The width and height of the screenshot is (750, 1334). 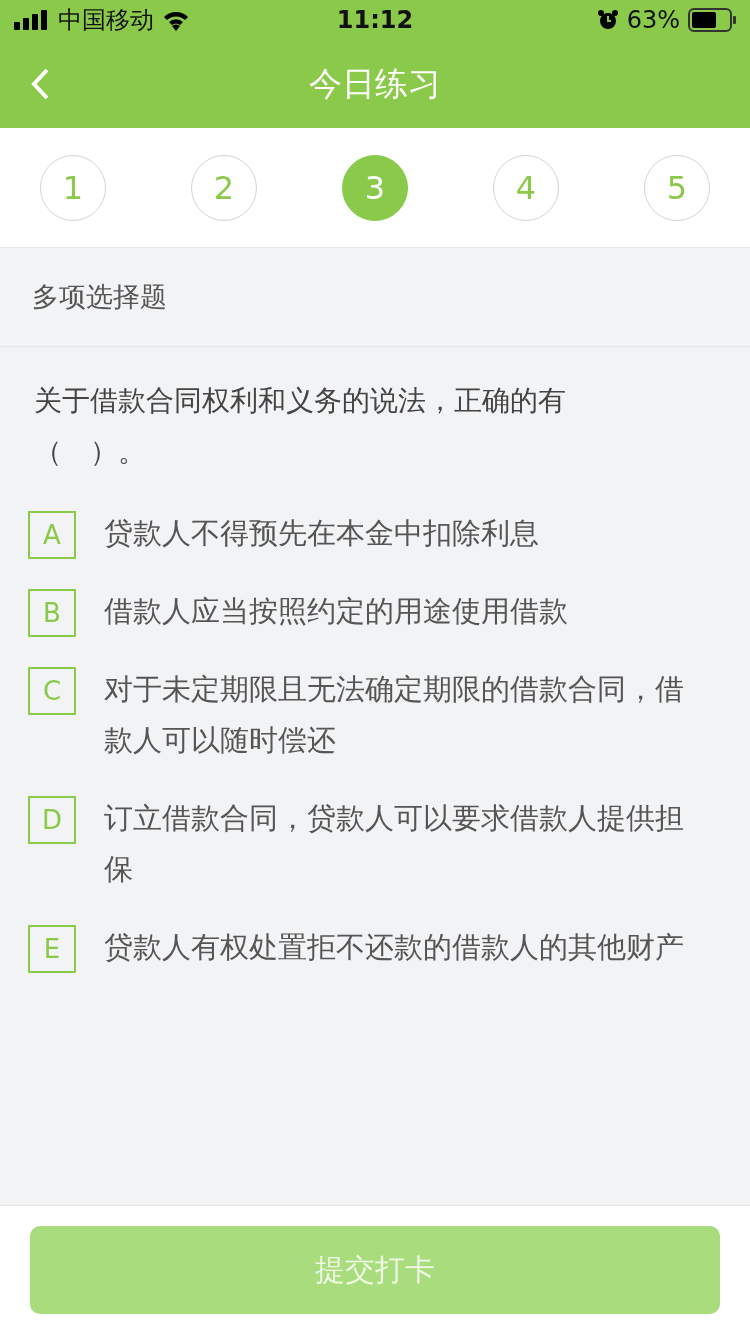 I want to click on battery-percent: 63%, so click(x=653, y=20).